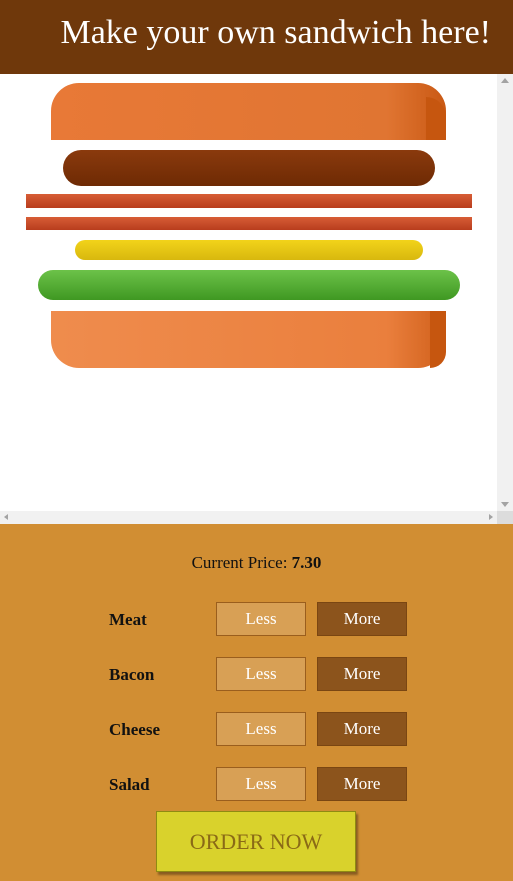  What do you see at coordinates (132, 674) in the screenshot?
I see `ingredient-label: Bacon` at bounding box center [132, 674].